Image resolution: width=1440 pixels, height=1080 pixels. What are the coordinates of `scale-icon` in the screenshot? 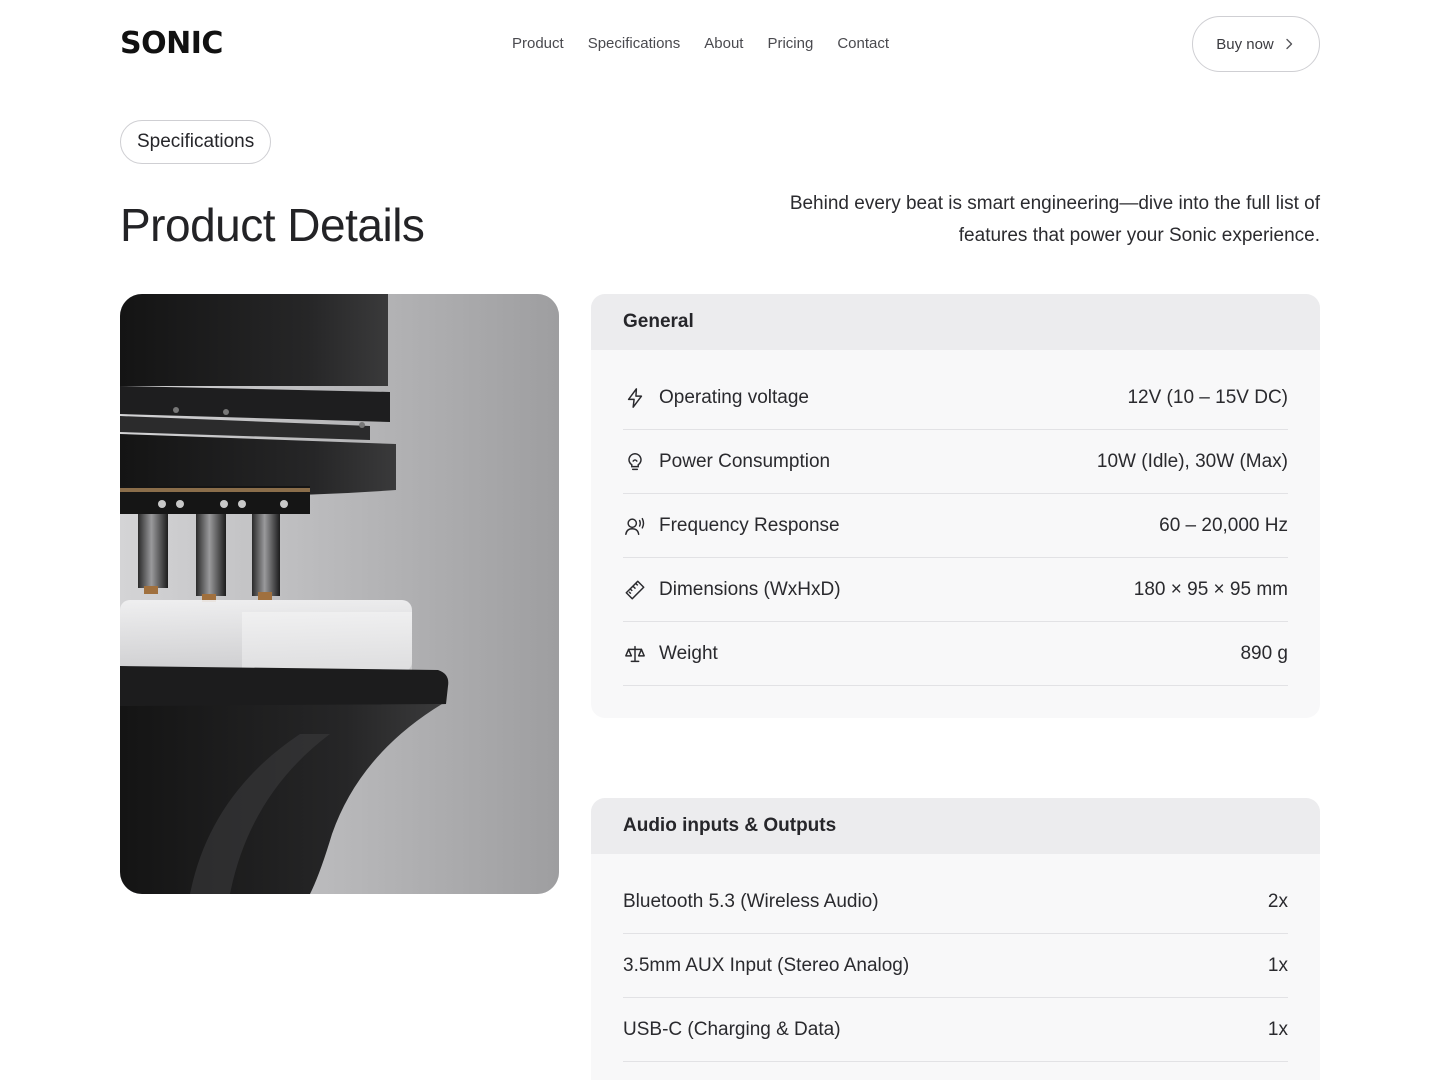 It's located at (635, 654).